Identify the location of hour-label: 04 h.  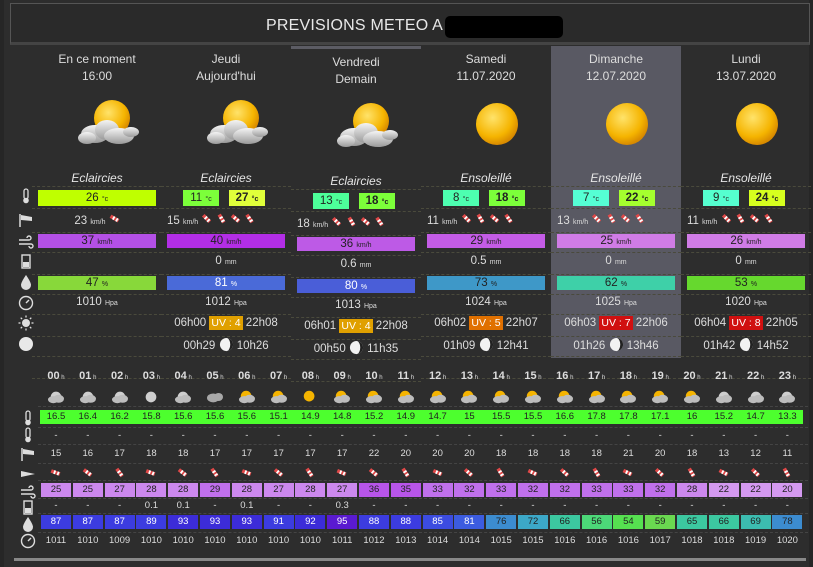
(183, 376).